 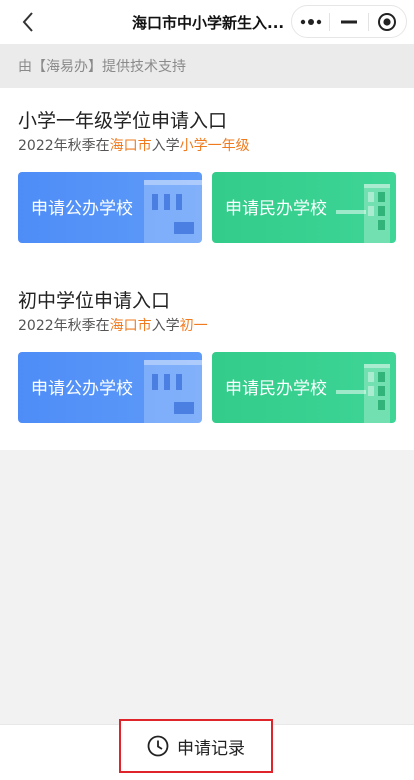 I want to click on primary-section-title: 小学一年级学位申请入口, so click(x=123, y=121).